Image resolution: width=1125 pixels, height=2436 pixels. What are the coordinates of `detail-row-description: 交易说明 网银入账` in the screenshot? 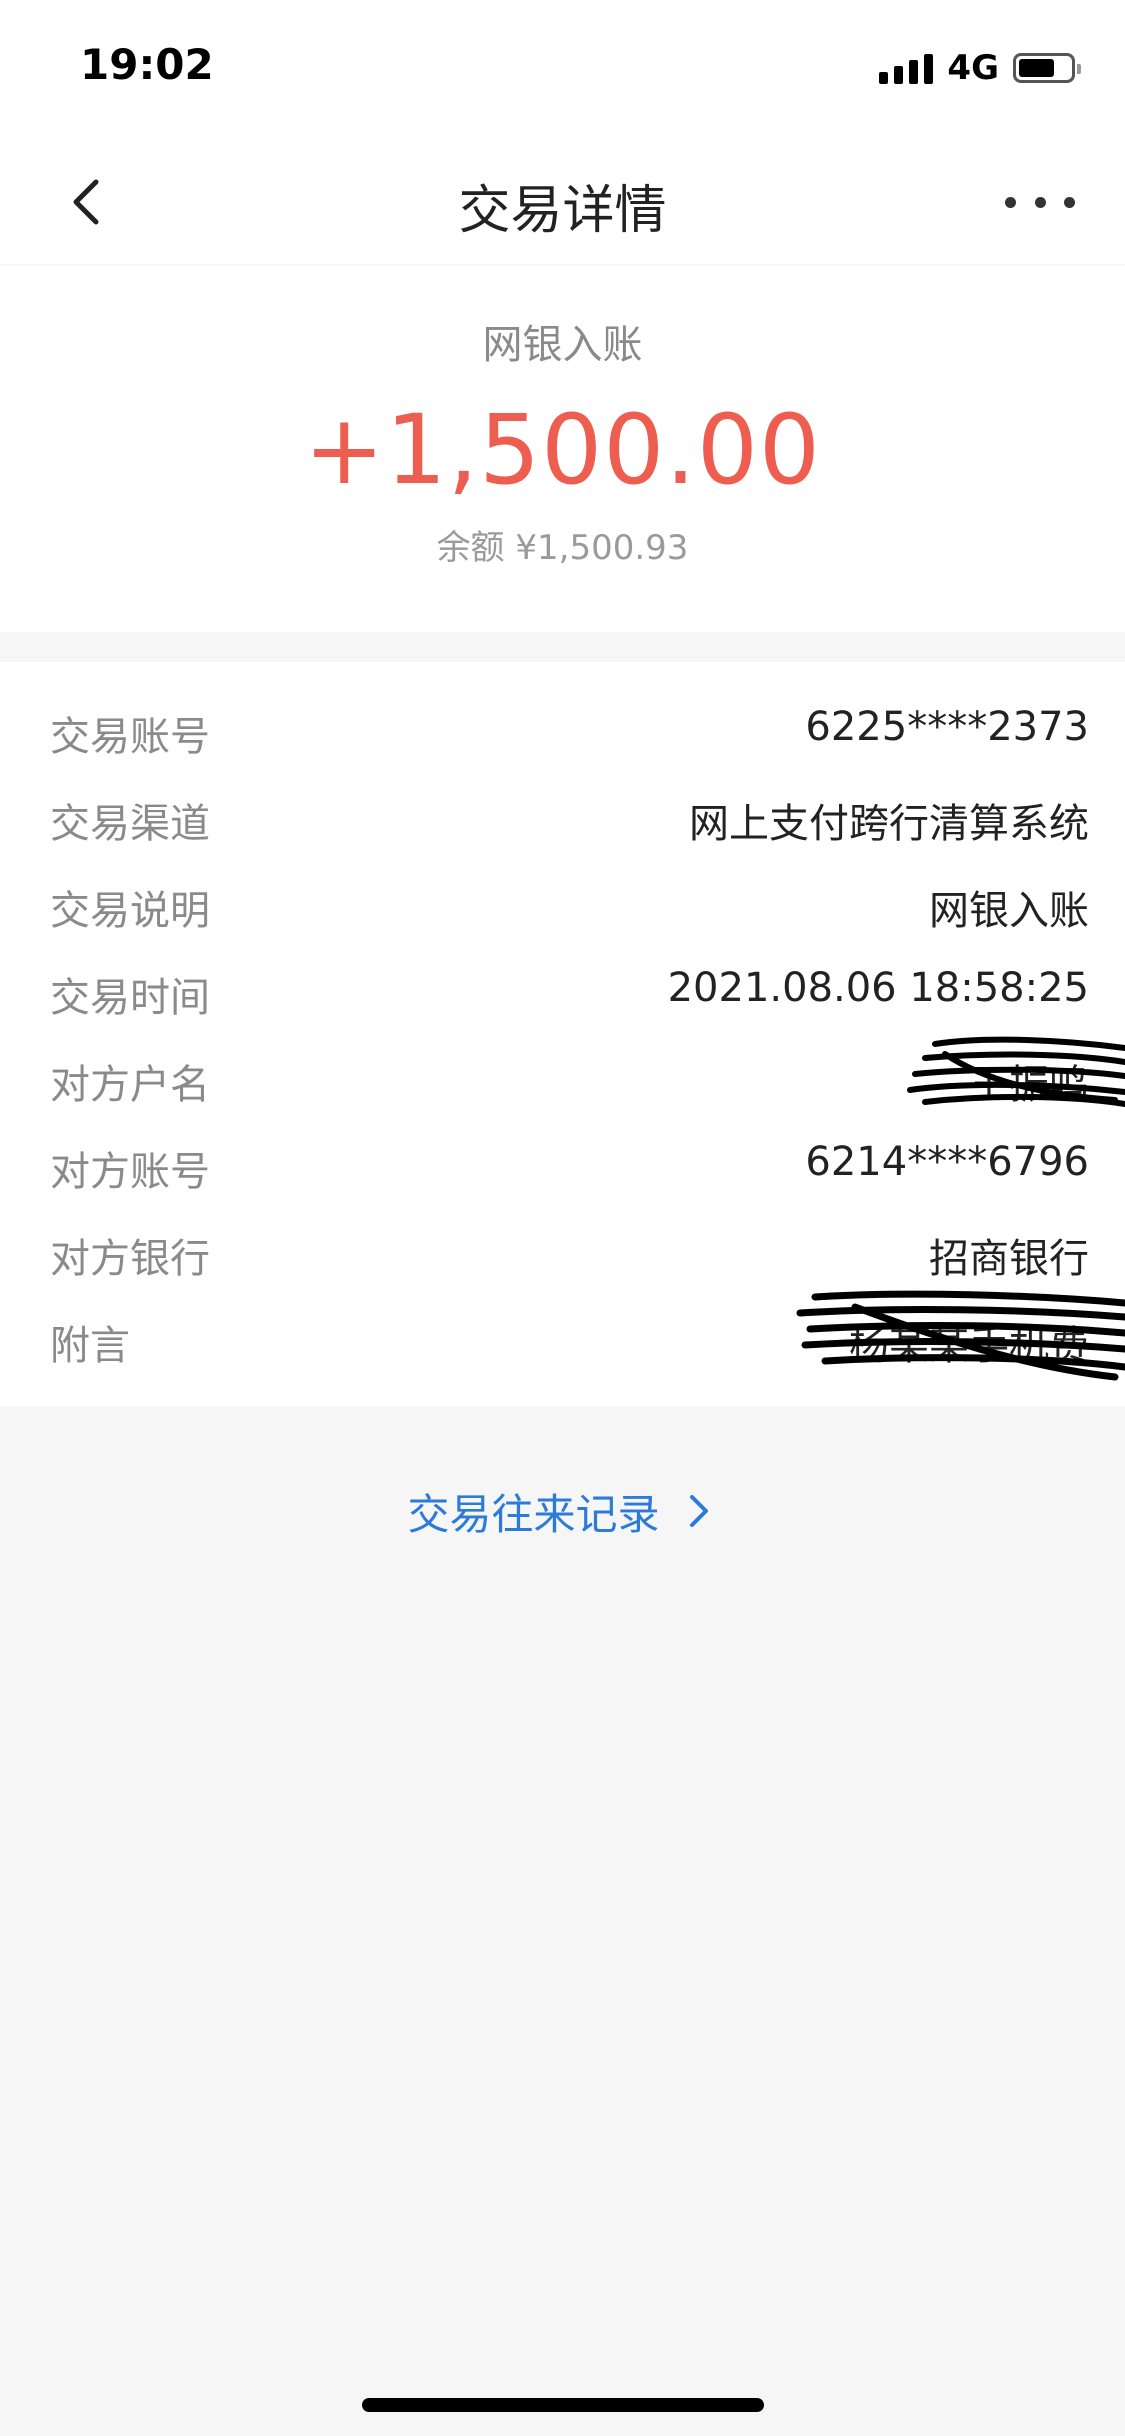 It's located at (562, 903).